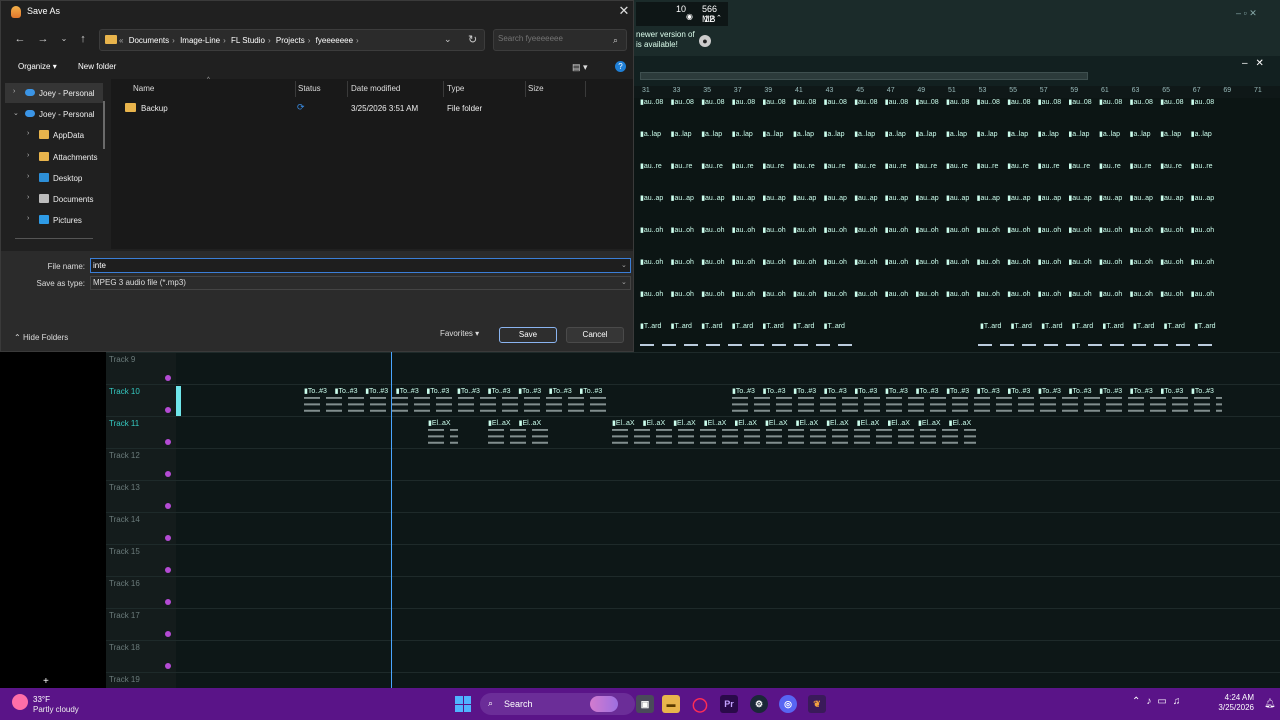 The height and width of the screenshot is (720, 1280). I want to click on nav-item-documents: › Documents, so click(54, 199).